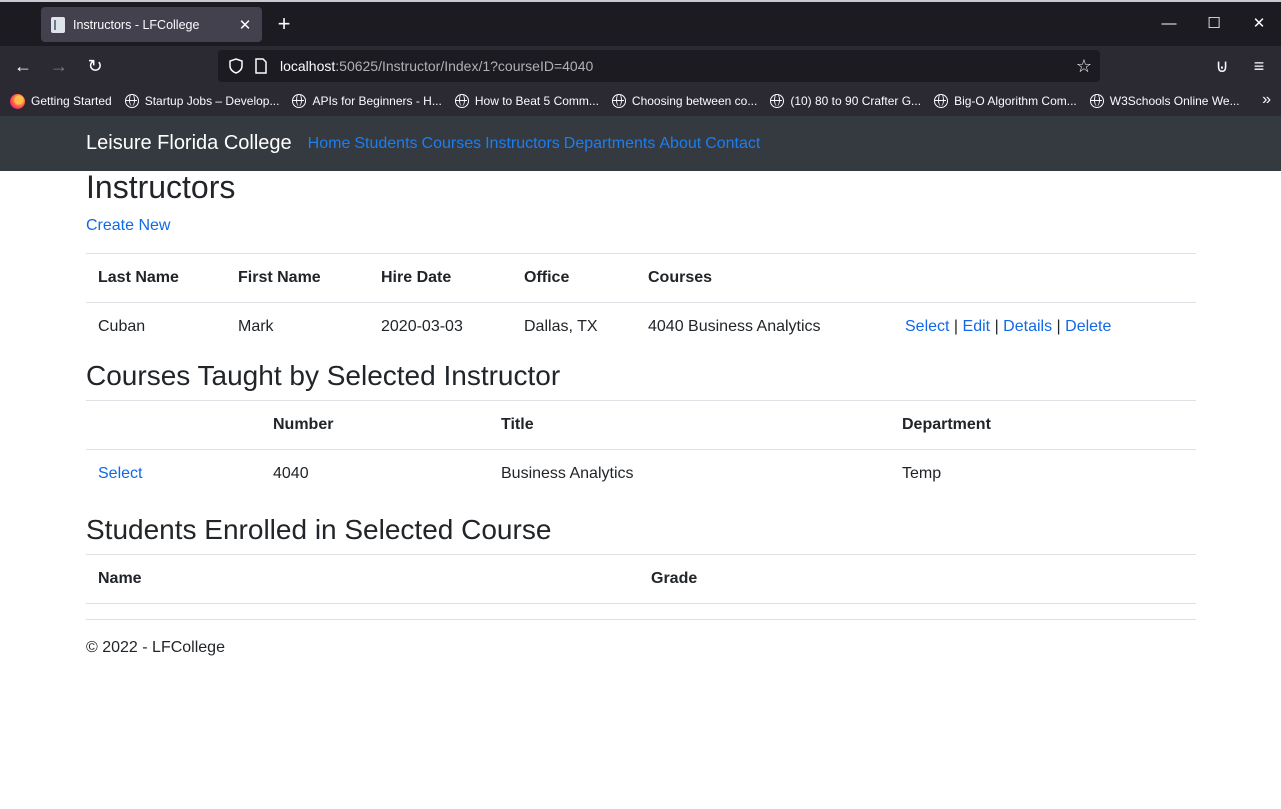  Describe the element at coordinates (71, 101) in the screenshot. I see `bookmark-label: Getting Started` at that location.